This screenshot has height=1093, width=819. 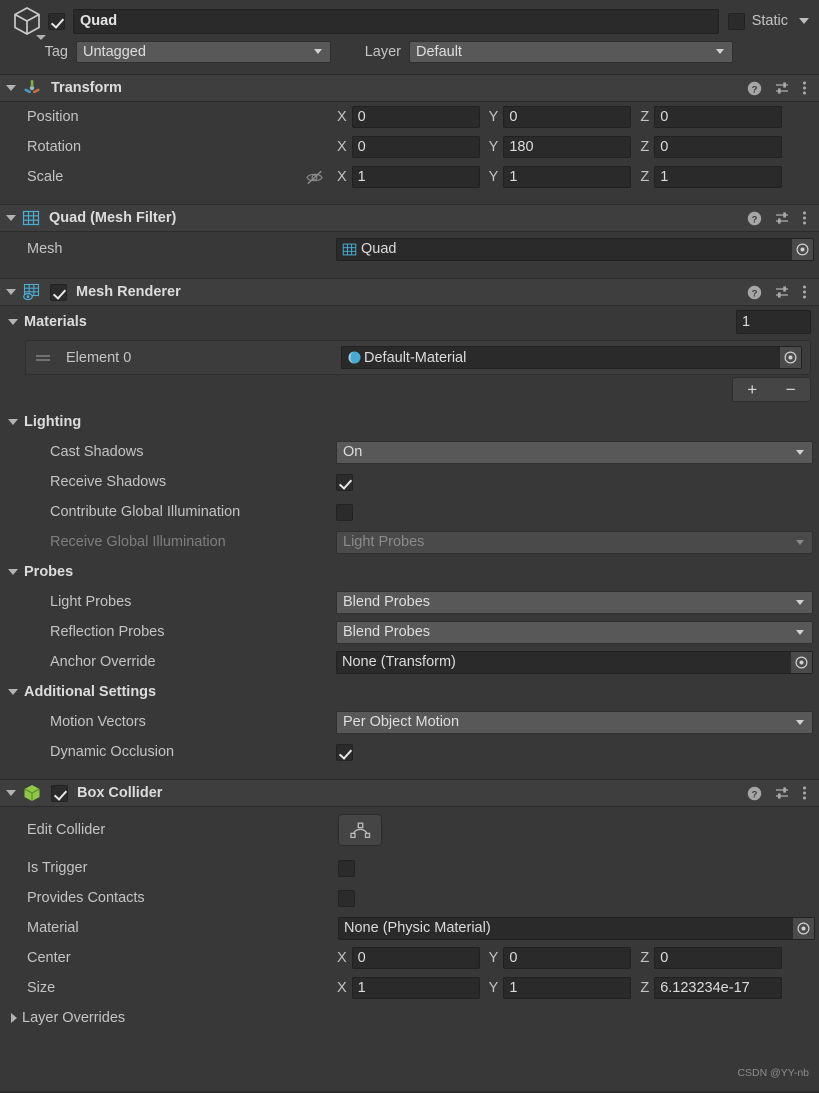 I want to click on center-y-input: 0, so click(x=567, y=958).